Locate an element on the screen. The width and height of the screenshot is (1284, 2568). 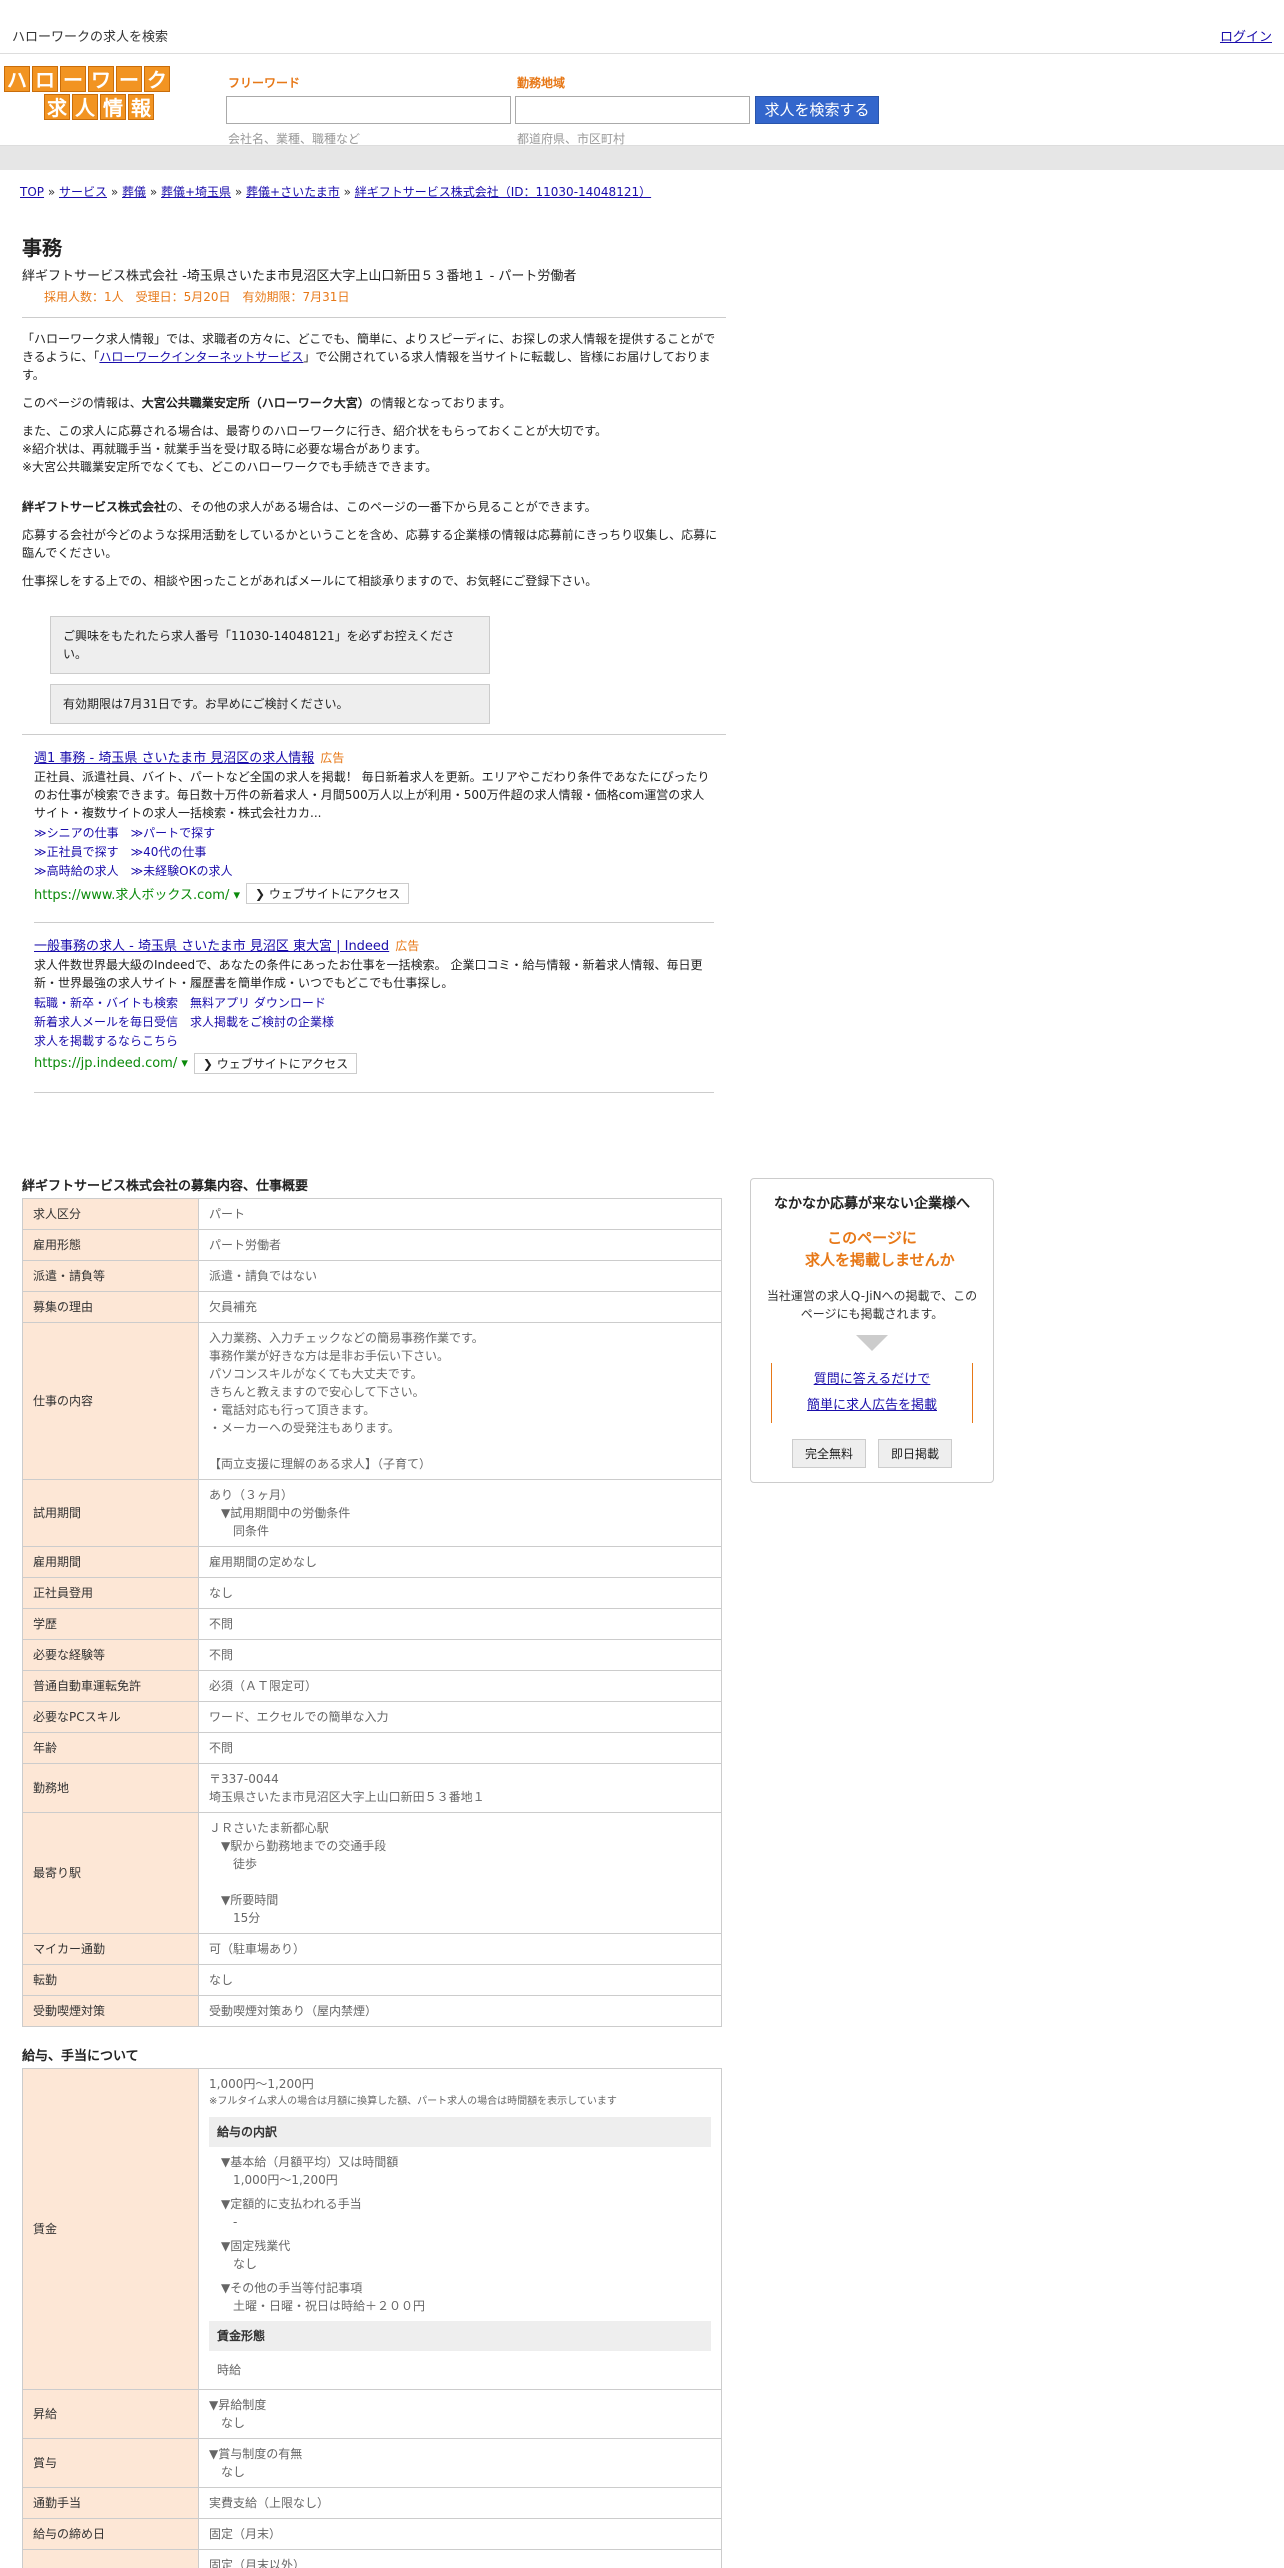
row-key: 試用期間 is located at coordinates (110, 1513).